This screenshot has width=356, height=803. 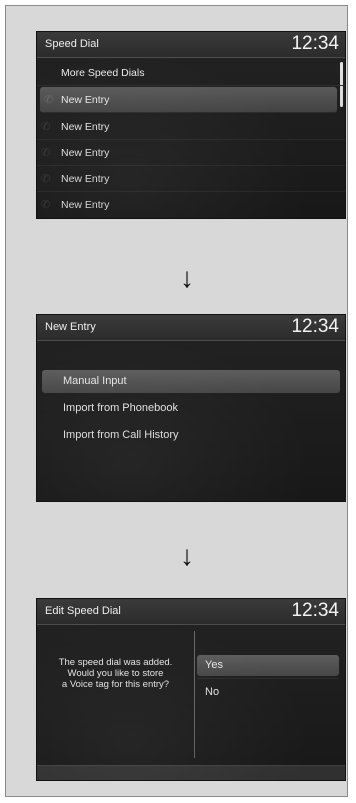 What do you see at coordinates (121, 435) in the screenshot?
I see `menu-item-label: Import from Call History` at bounding box center [121, 435].